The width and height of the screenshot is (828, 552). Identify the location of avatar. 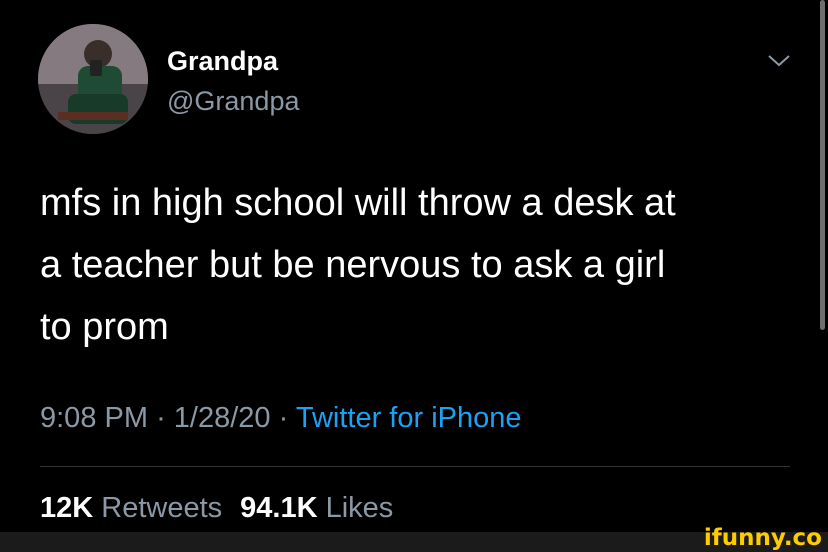
(93, 79).